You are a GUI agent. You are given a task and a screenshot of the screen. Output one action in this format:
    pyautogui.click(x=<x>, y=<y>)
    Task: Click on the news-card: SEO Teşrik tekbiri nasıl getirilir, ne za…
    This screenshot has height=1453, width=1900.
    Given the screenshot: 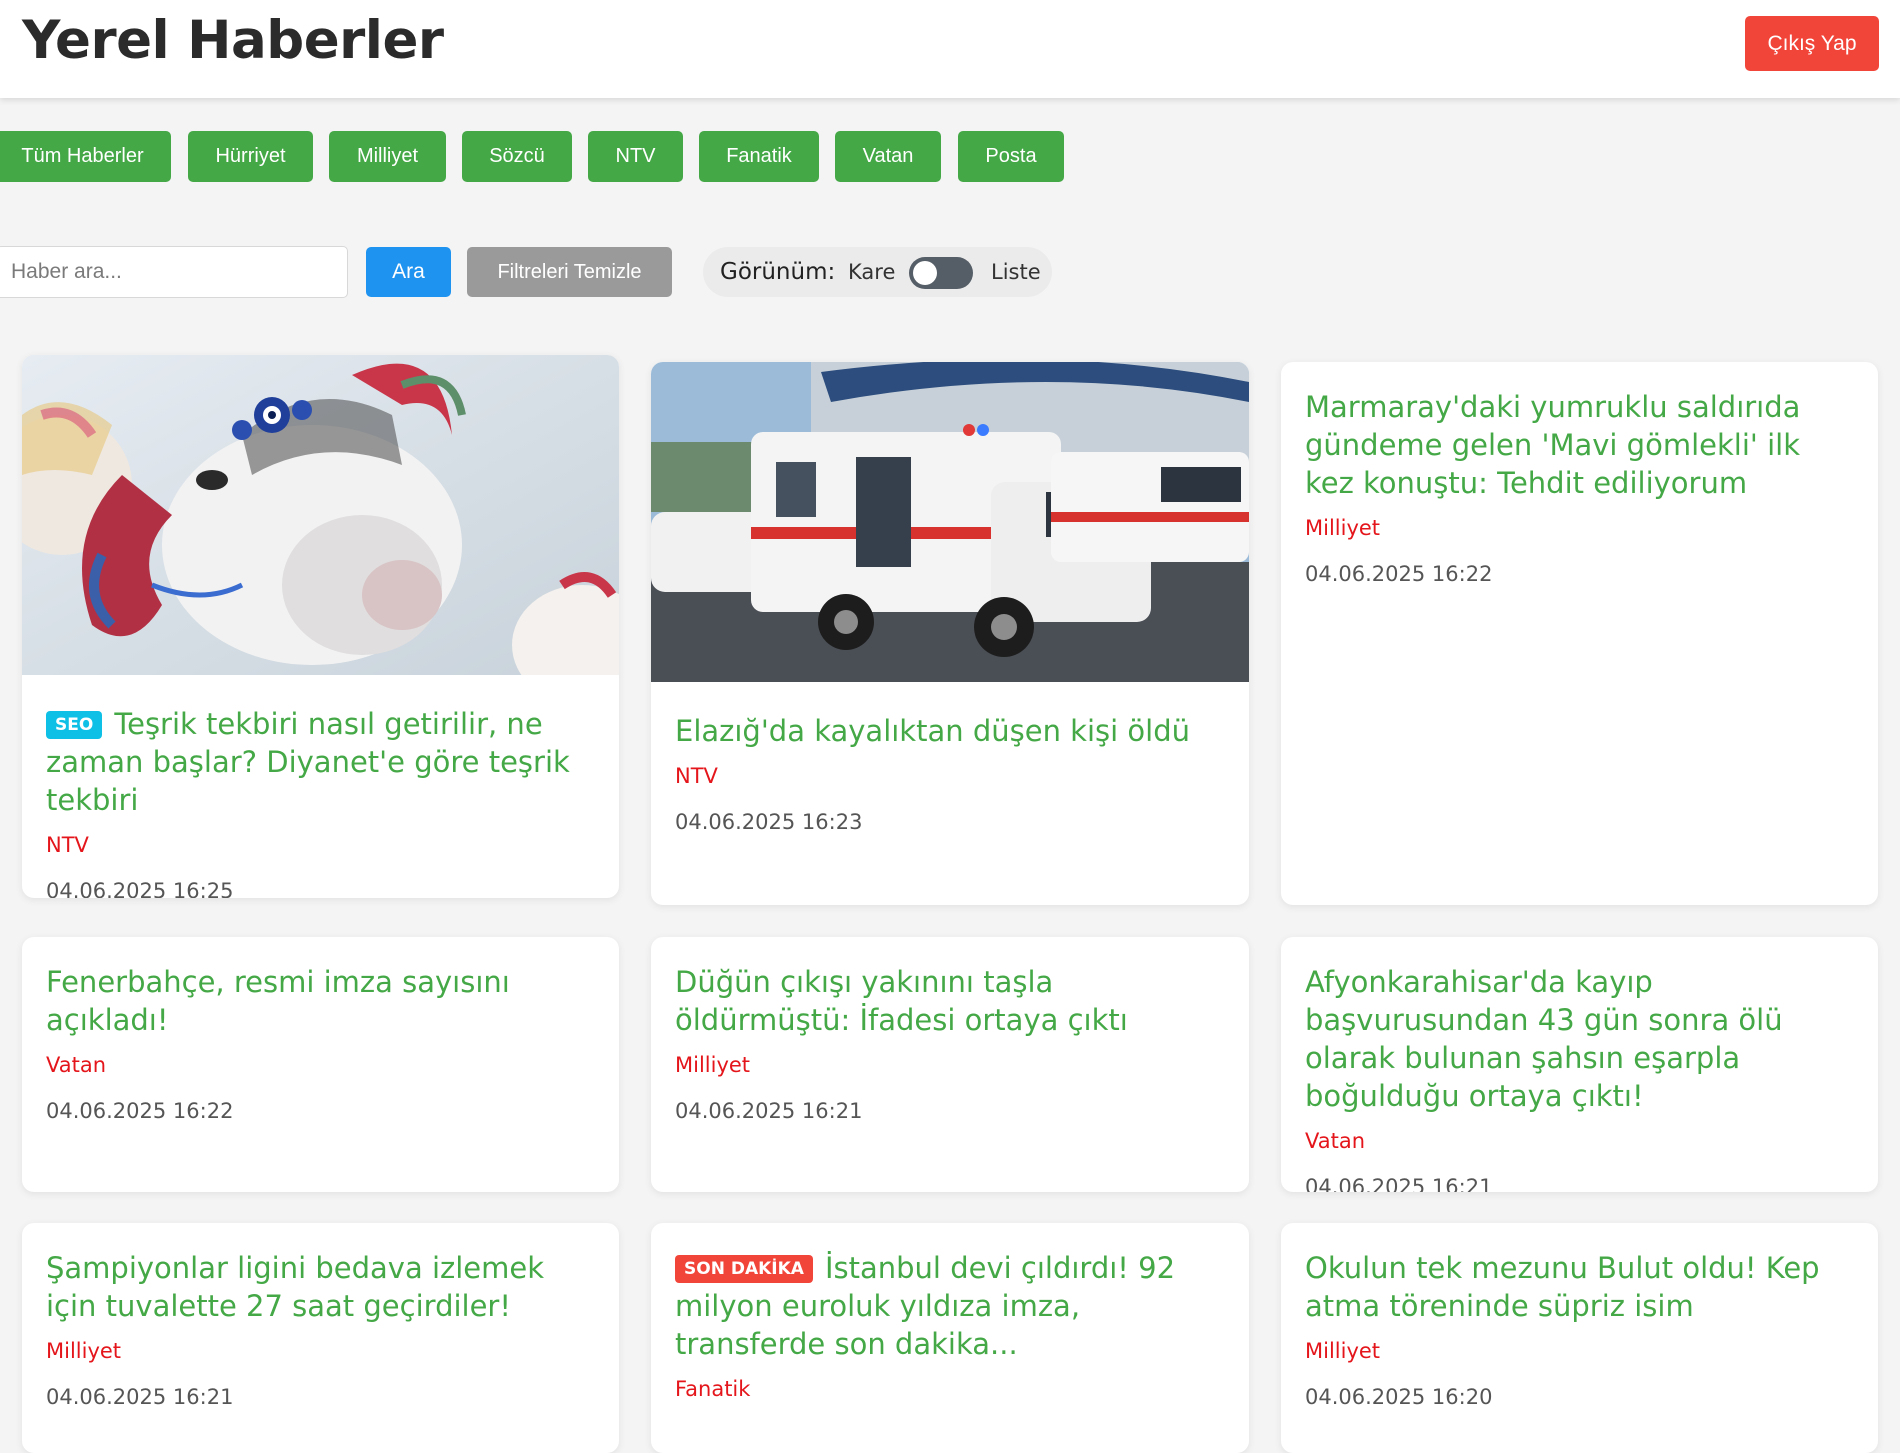 What is the action you would take?
    pyautogui.click(x=320, y=626)
    